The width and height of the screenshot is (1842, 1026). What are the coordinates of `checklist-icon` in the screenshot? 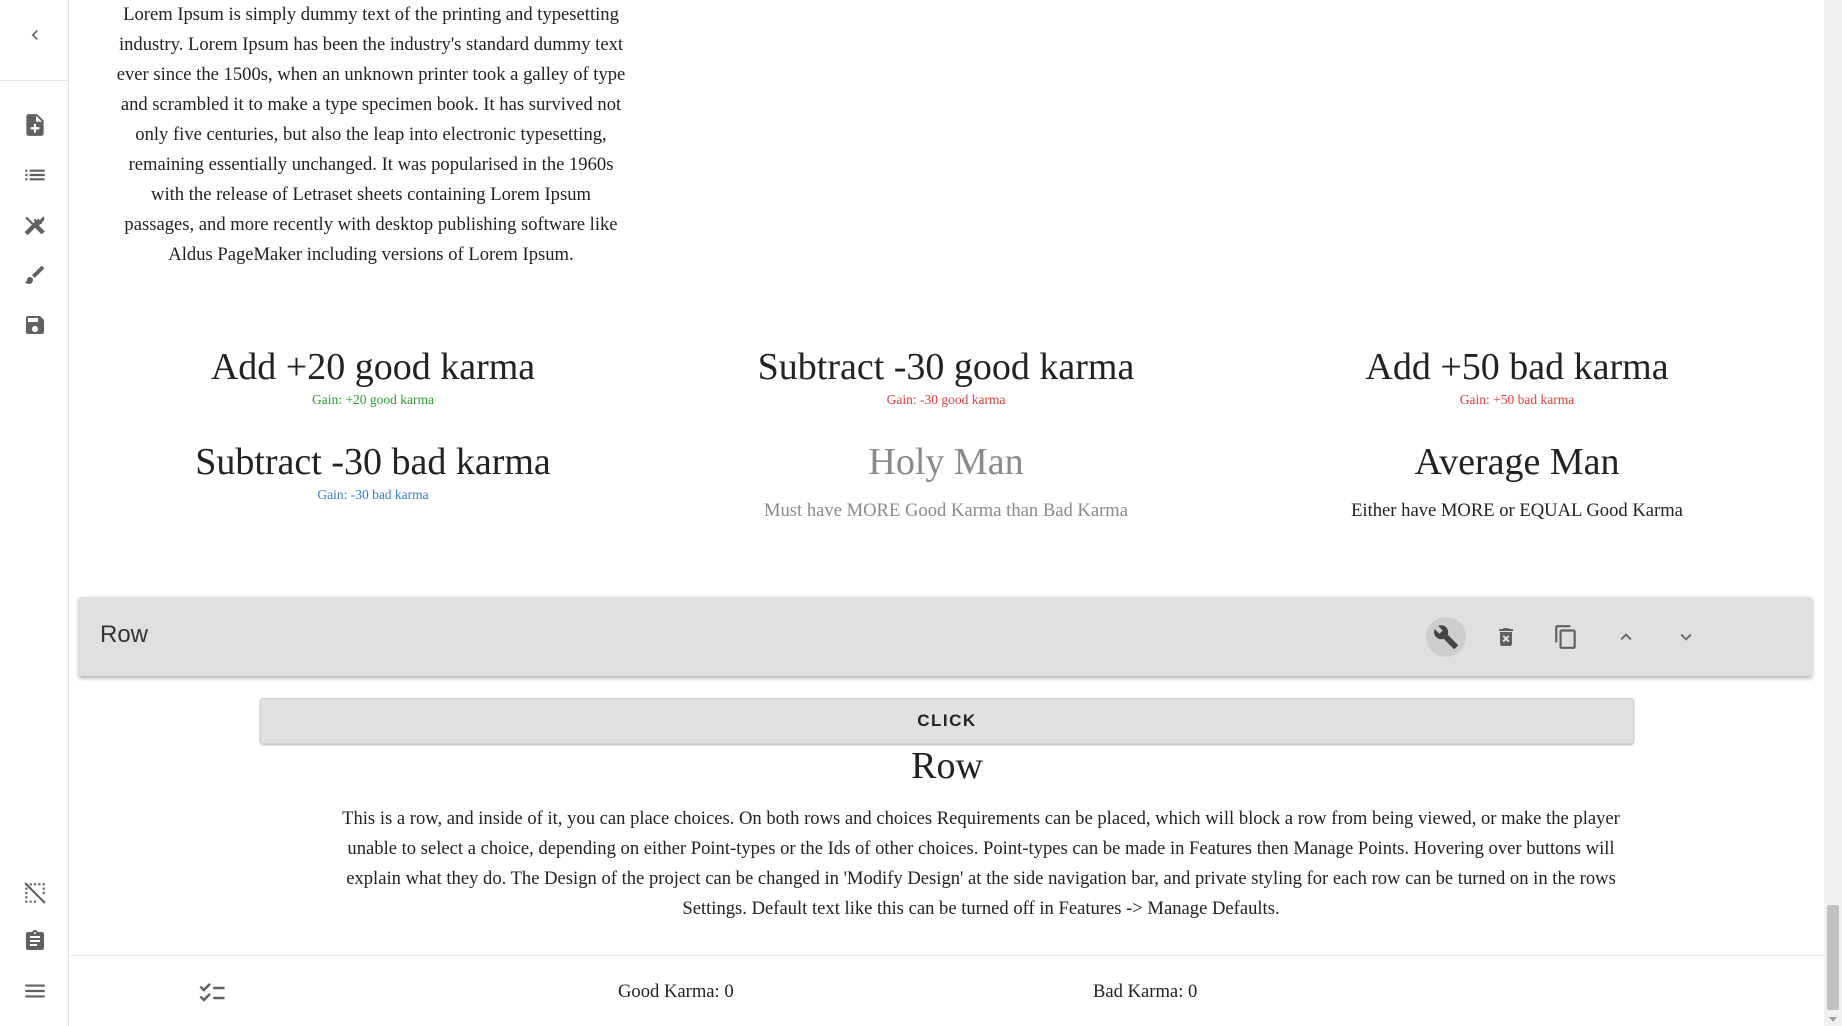 It's located at (212, 993).